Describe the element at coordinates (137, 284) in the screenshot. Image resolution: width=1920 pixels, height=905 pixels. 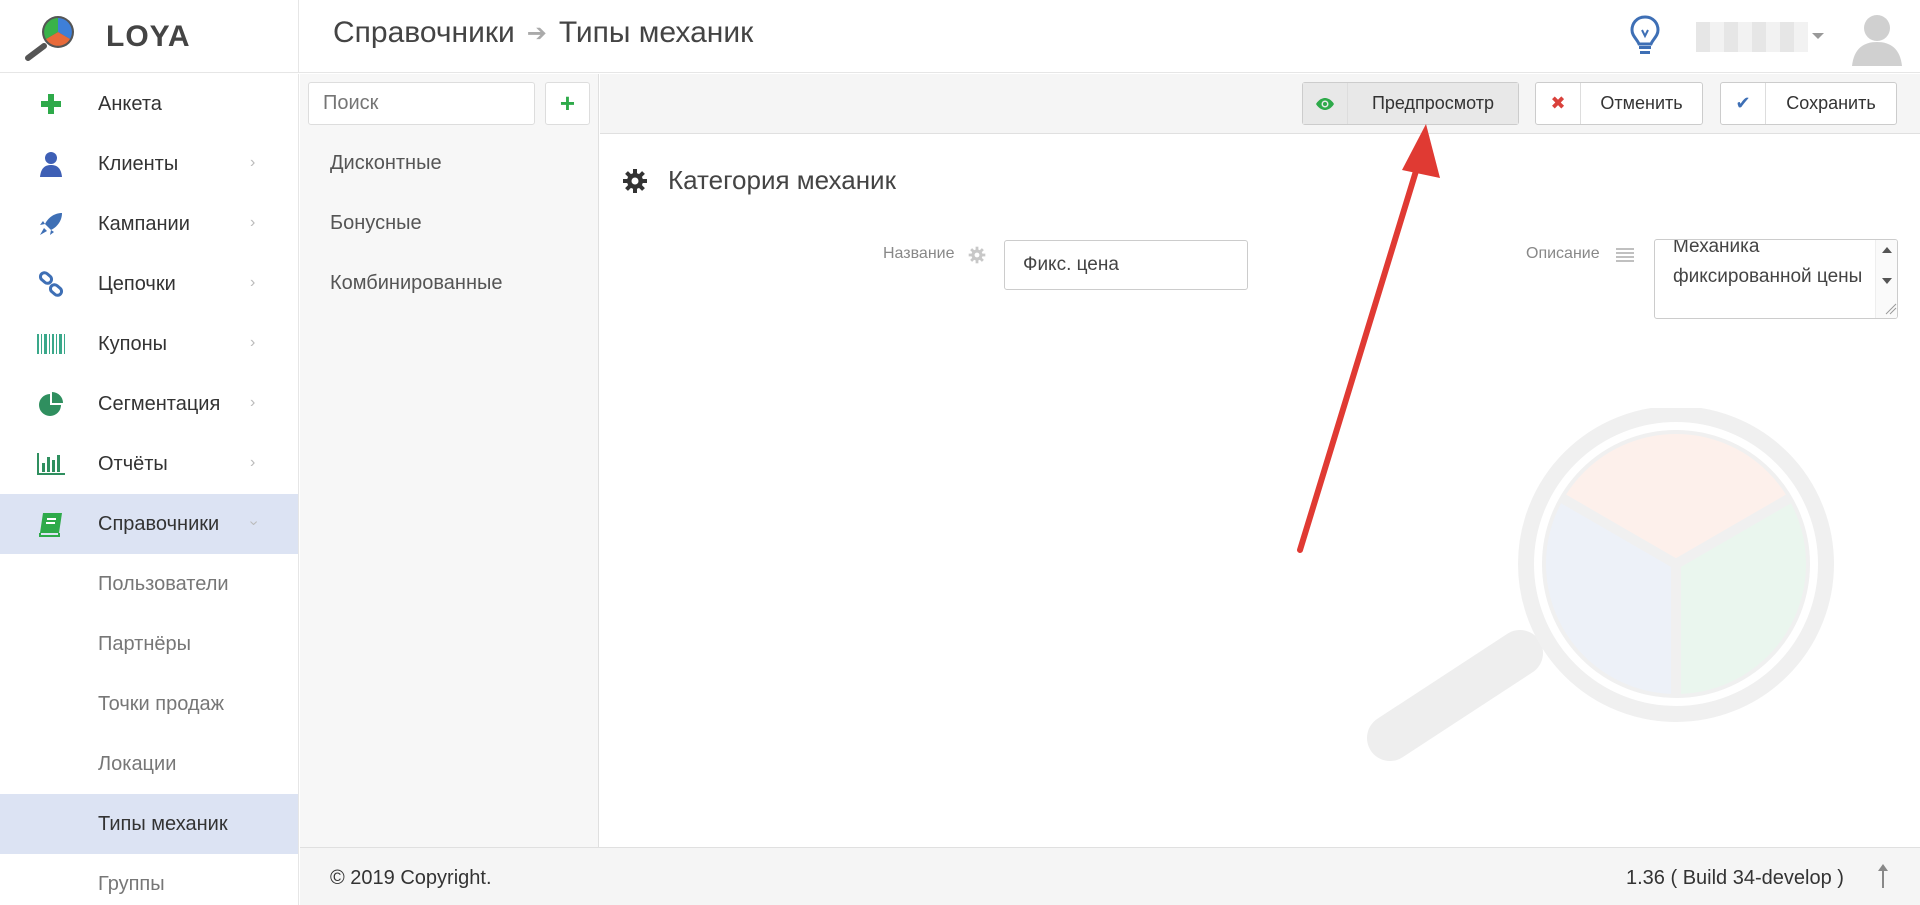
I see `sidebar-item-label: Цепочки` at that location.